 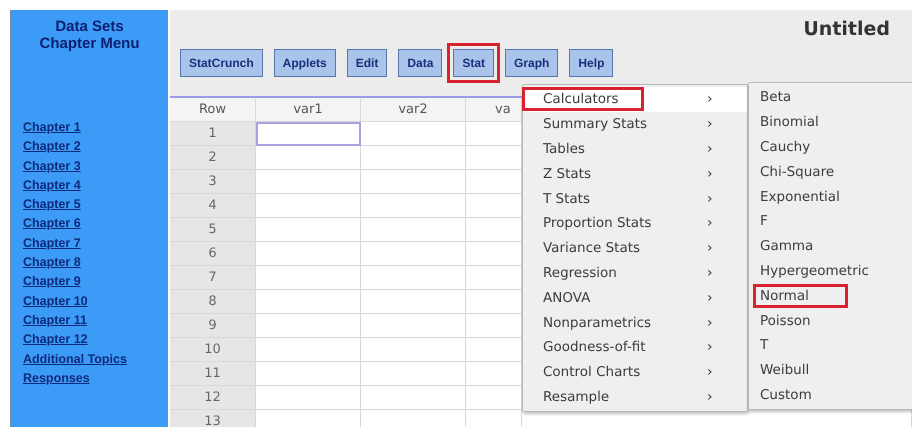 I want to click on chapter-link: Chapter 9, so click(x=52, y=282).